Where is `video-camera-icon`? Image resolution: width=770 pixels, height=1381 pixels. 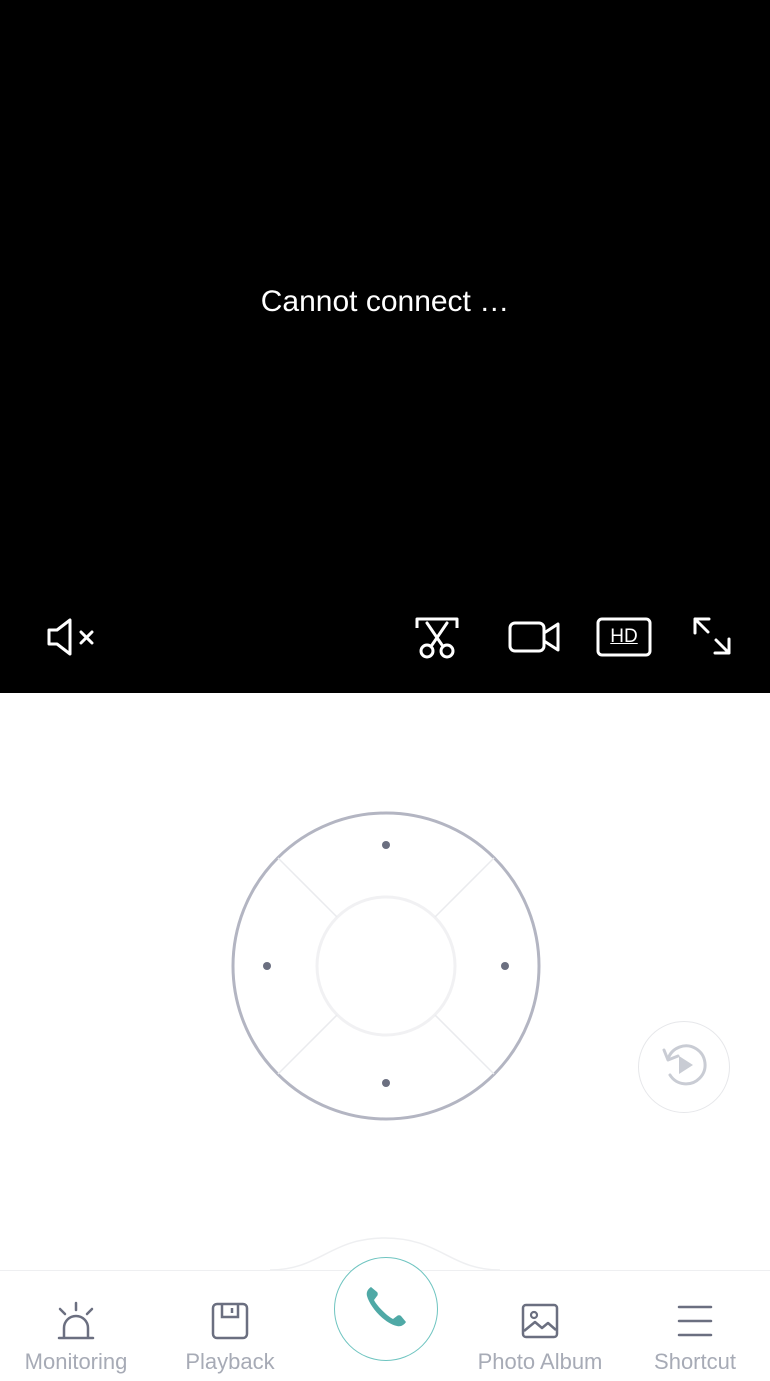 video-camera-icon is located at coordinates (535, 637).